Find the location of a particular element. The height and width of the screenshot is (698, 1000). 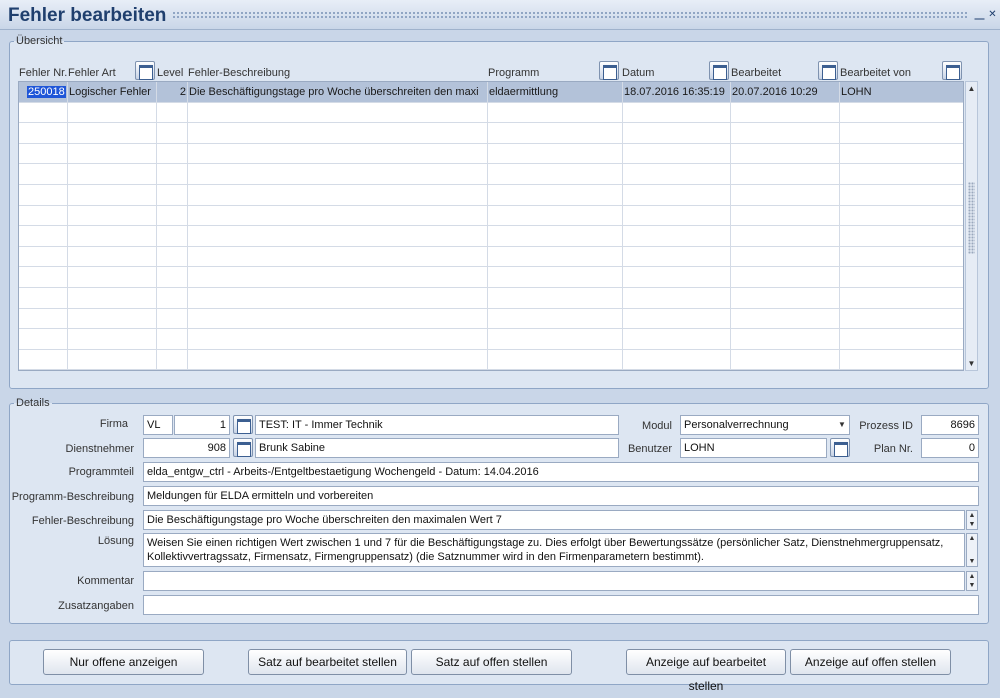

table-scrollbar: ▲ ▼ is located at coordinates (971, 226).